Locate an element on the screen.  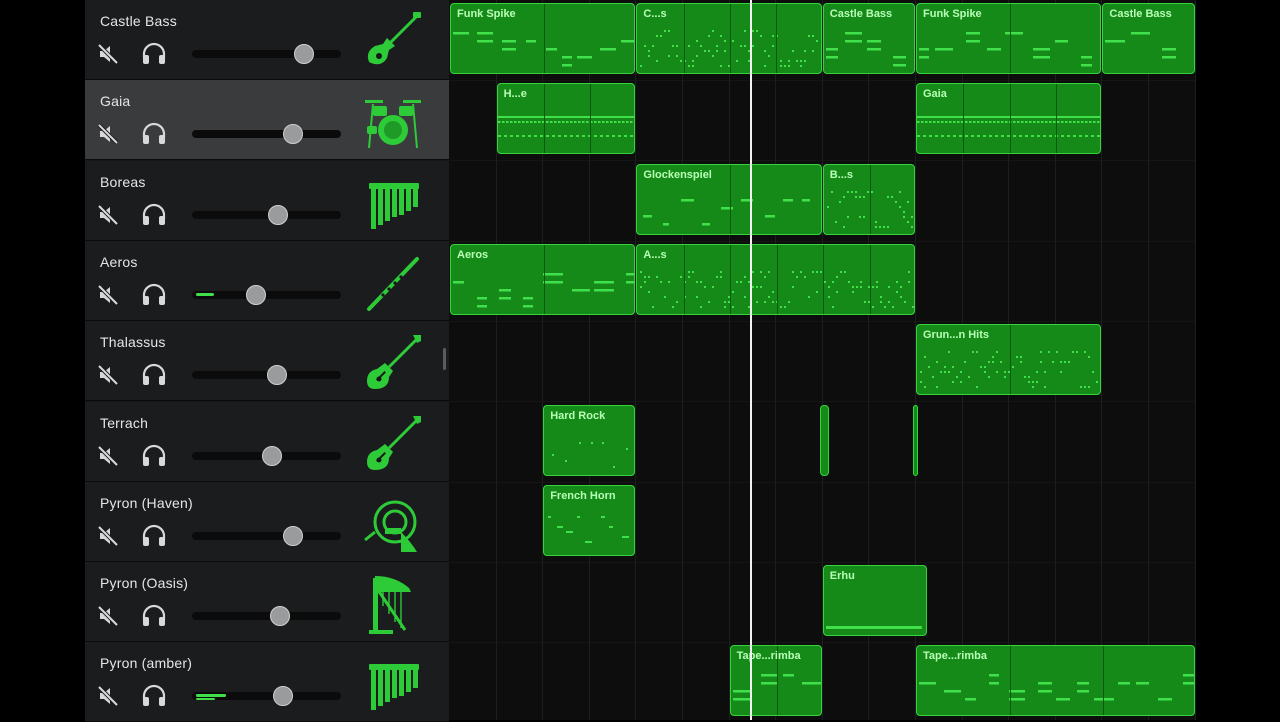
region-label: French Horn is located at coordinates (583, 495).